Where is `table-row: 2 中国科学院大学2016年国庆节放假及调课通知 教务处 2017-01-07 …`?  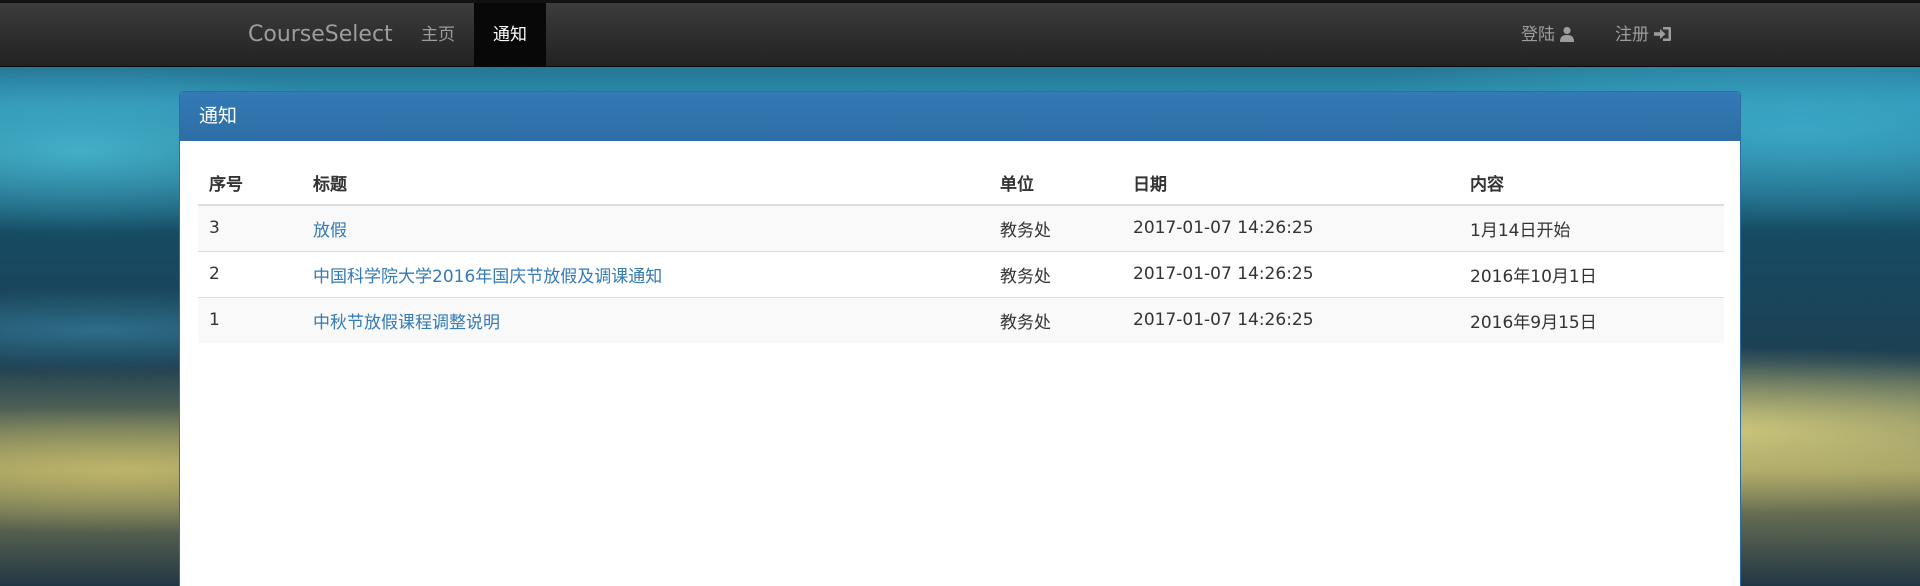
table-row: 2 中国科学院大学2016年国庆节放假及调课通知 教务处 2017-01-07 … is located at coordinates (961, 273).